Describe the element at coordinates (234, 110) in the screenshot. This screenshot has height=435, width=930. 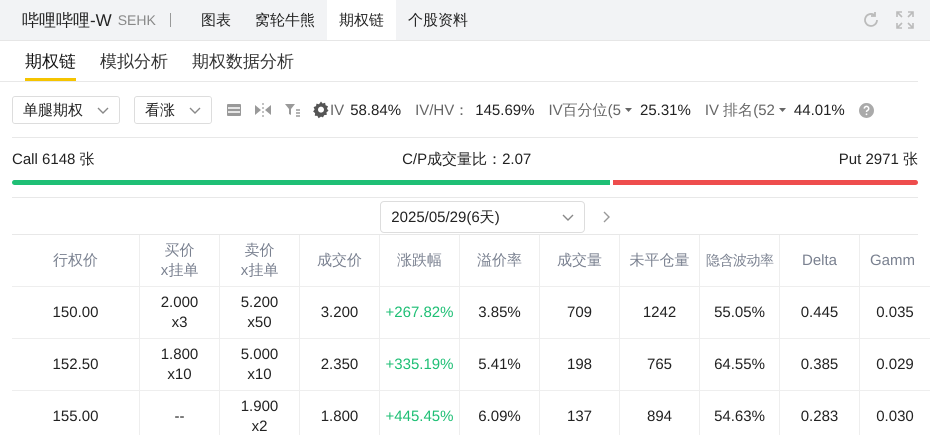
I see `table-icon` at that location.